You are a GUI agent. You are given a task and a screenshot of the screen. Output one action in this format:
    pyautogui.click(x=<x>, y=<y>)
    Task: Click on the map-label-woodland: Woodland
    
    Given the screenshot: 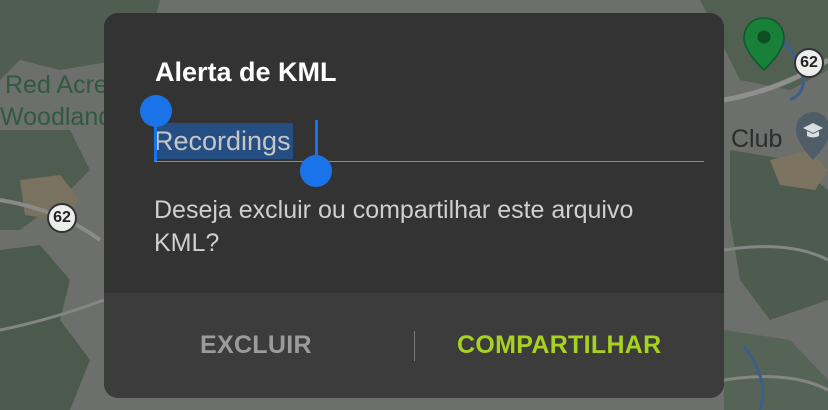 What is the action you would take?
    pyautogui.click(x=56, y=117)
    